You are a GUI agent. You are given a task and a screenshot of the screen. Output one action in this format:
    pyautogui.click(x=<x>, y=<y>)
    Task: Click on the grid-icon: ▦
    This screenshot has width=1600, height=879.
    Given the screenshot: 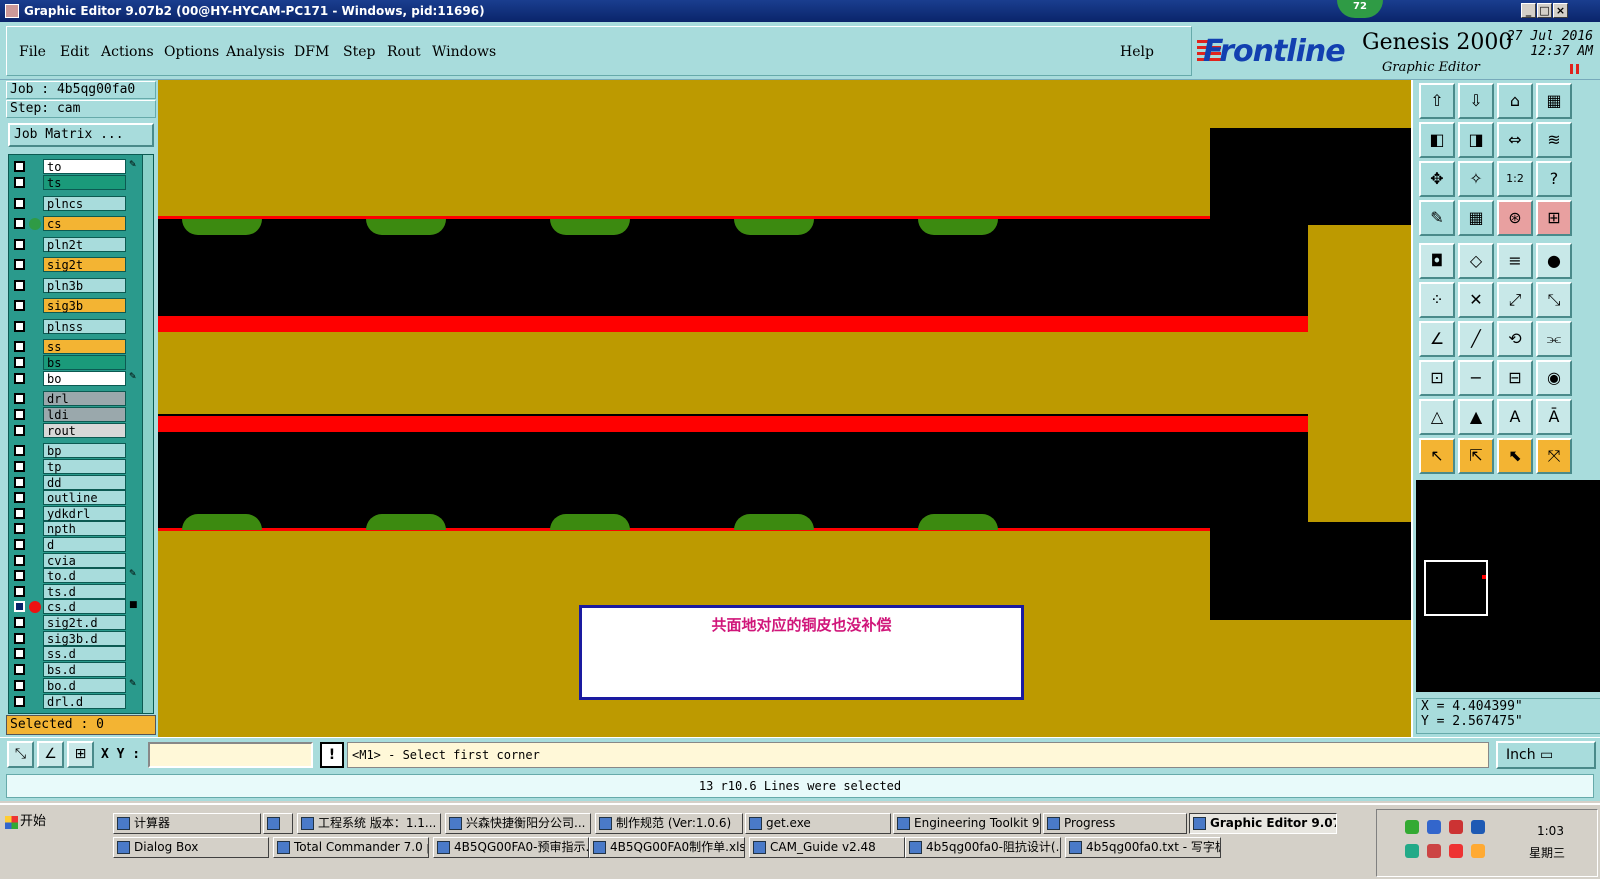 What is the action you would take?
    pyautogui.click(x=1476, y=218)
    